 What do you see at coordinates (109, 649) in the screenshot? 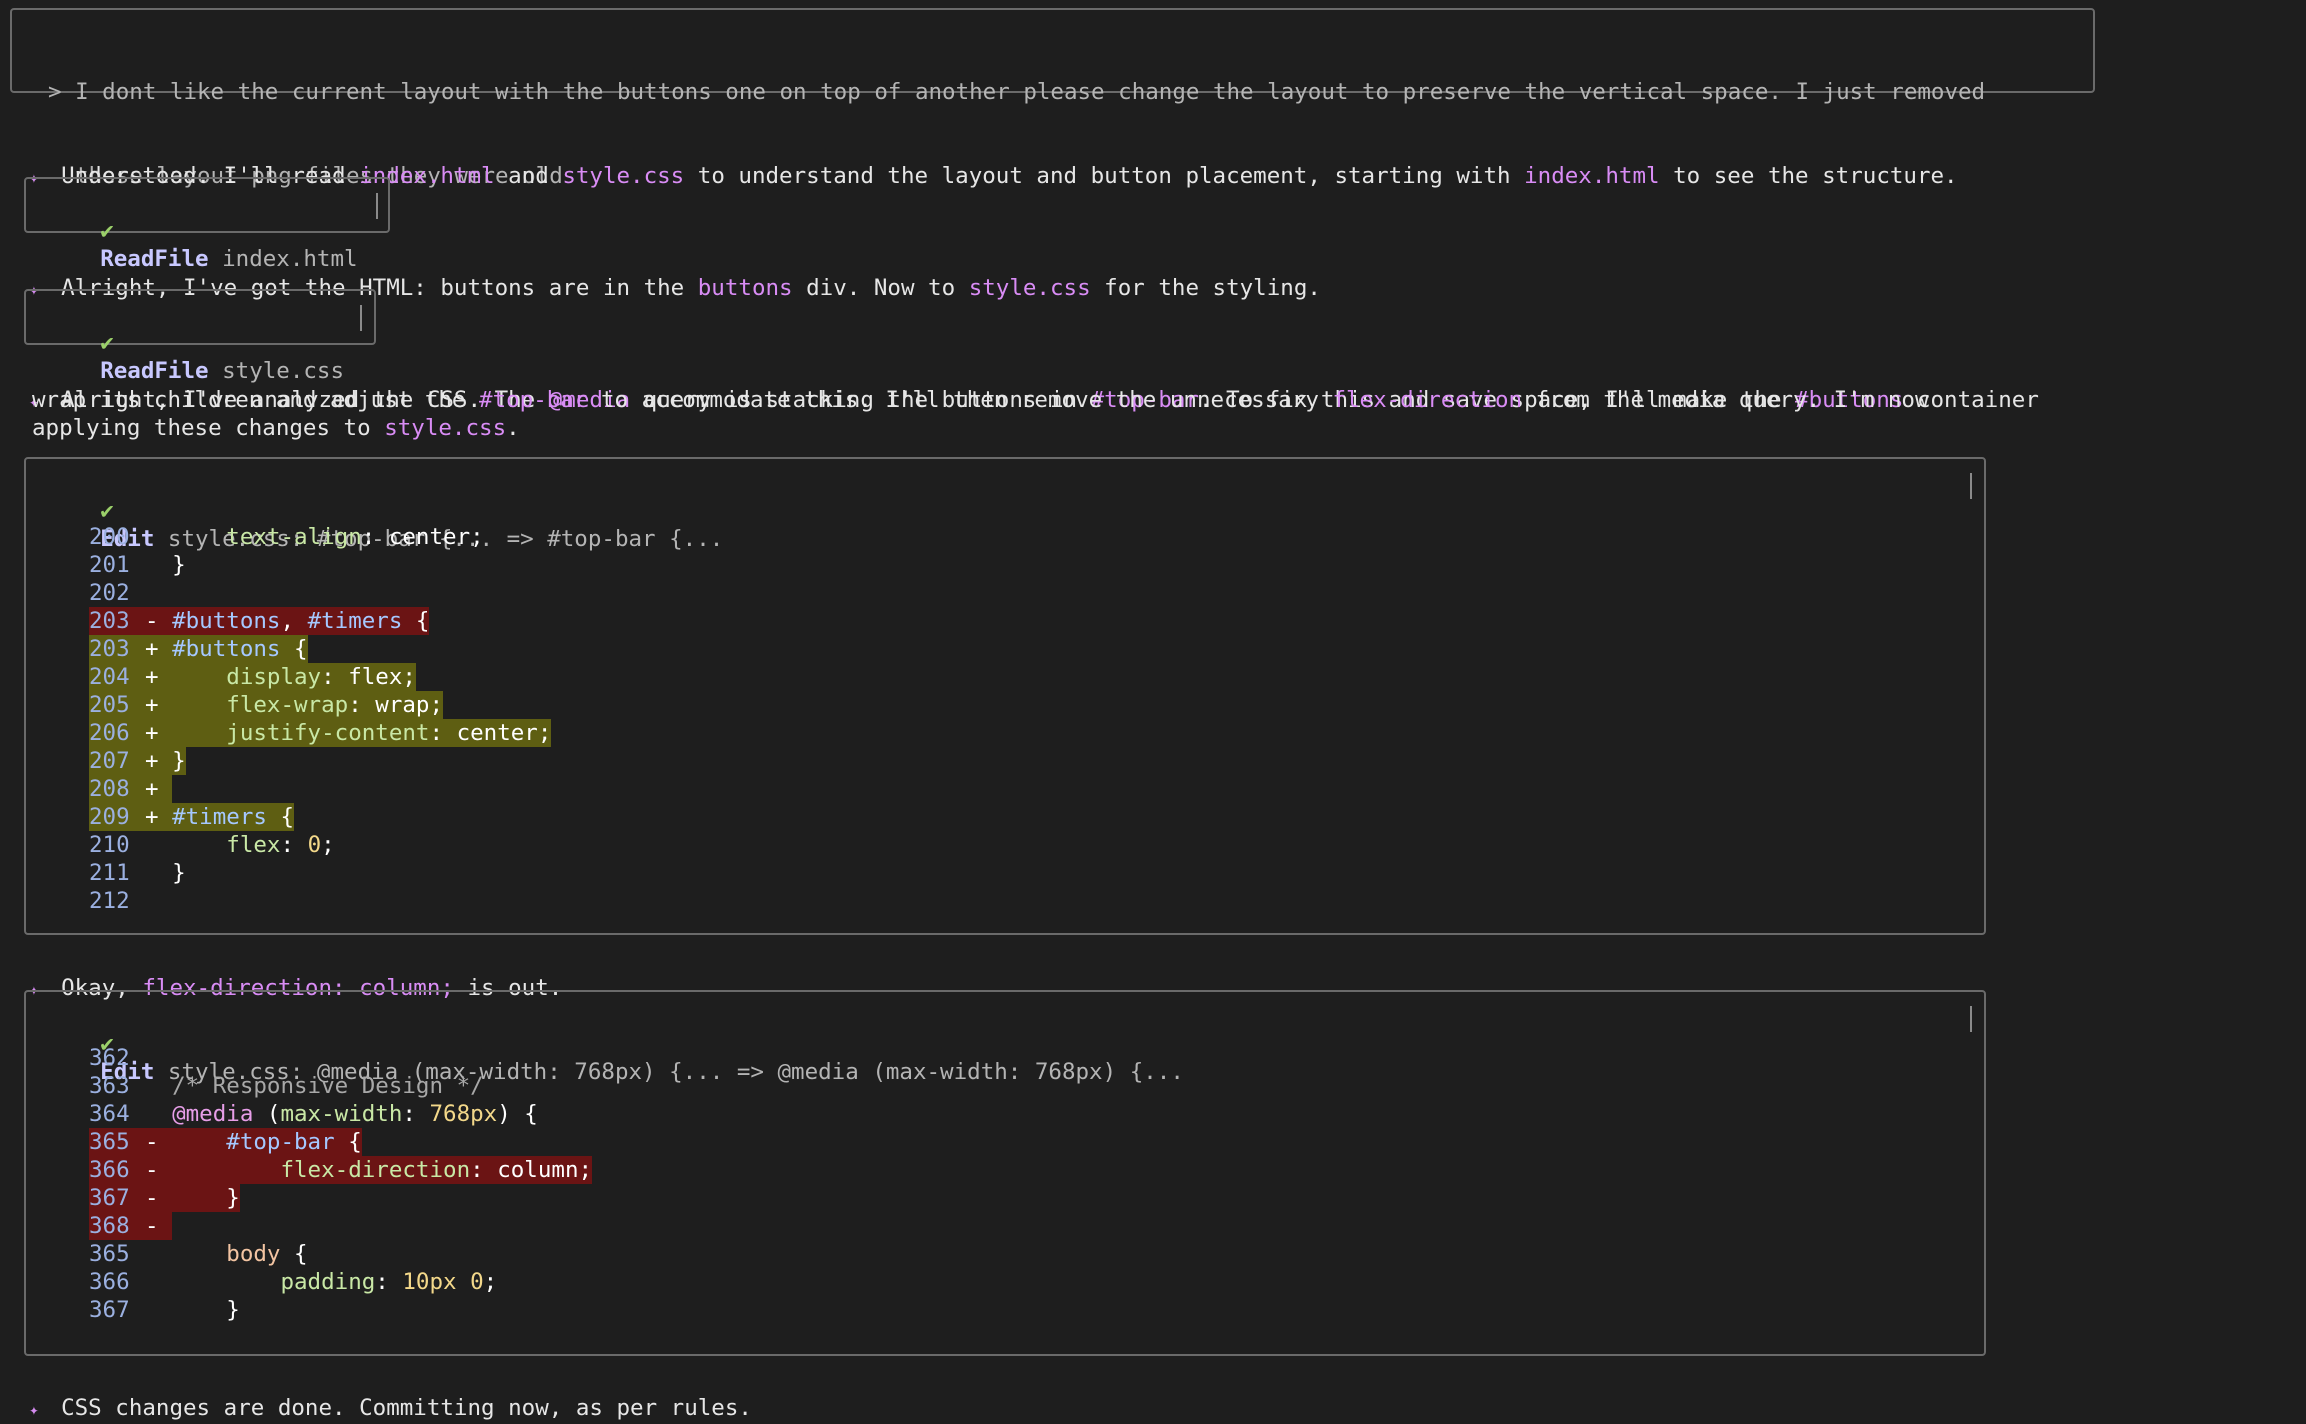
I see `line-number: 203` at bounding box center [109, 649].